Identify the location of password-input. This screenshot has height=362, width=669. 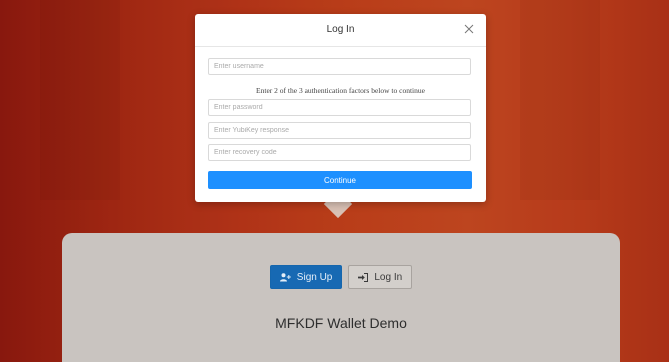
(339, 107).